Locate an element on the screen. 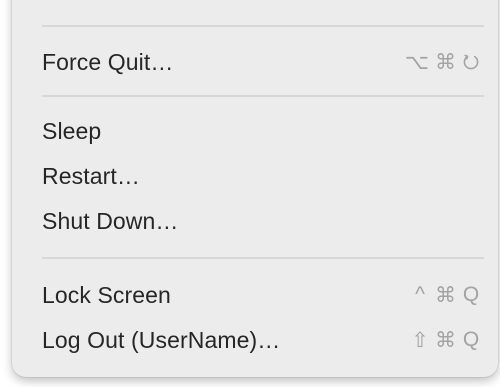  menu-item-sleep: Sleep is located at coordinates (263, 131).